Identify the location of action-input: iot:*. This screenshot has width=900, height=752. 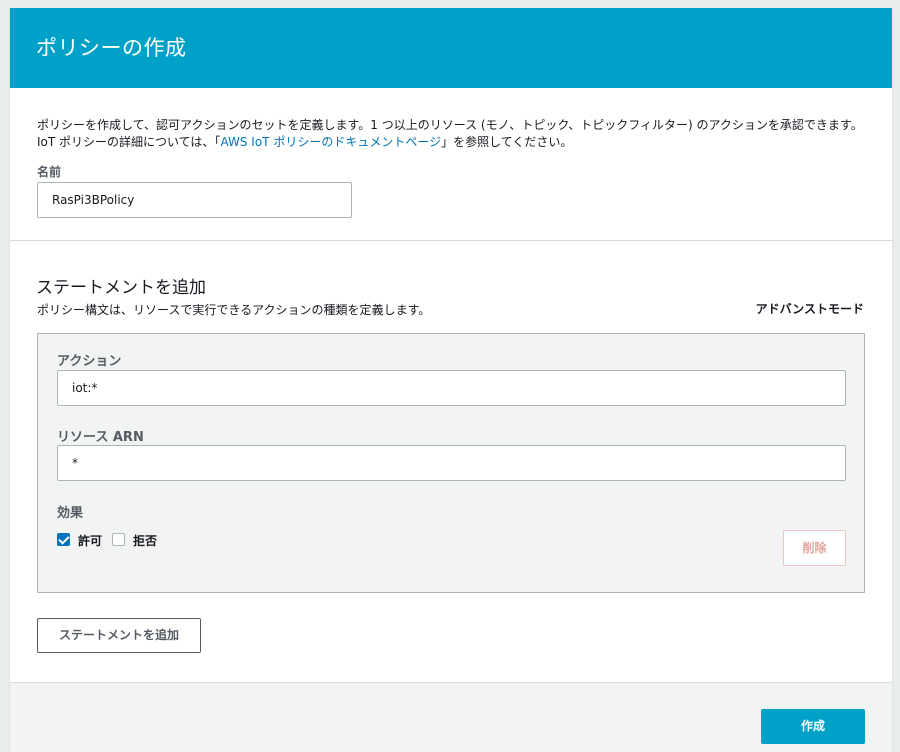
(451, 388).